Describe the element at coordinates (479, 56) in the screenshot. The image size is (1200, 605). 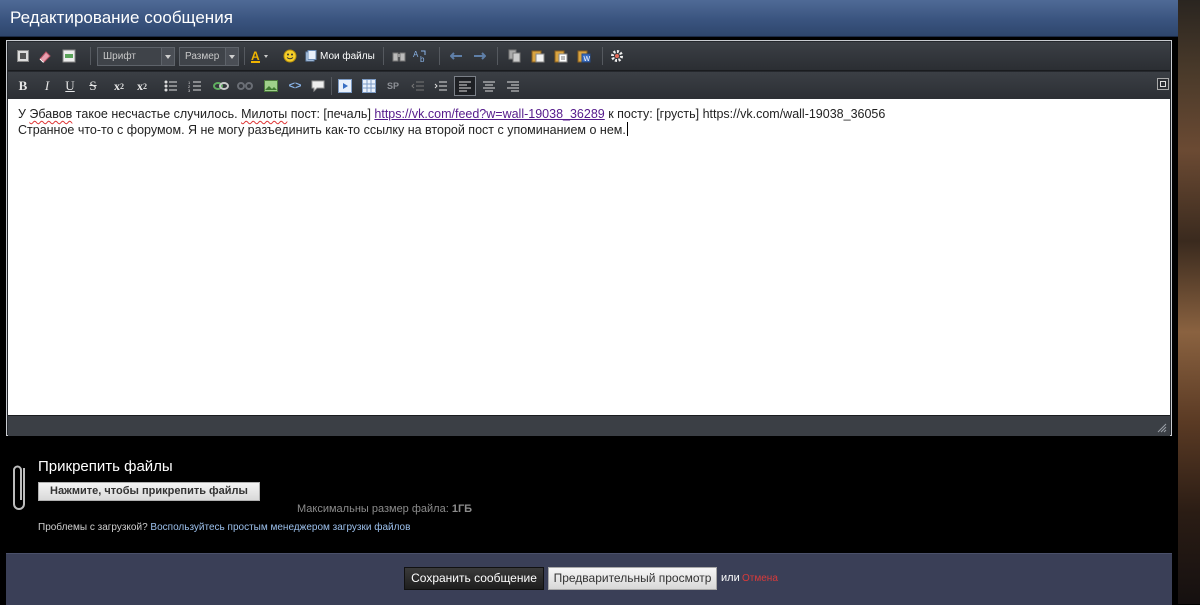
I see `redo-icon` at that location.